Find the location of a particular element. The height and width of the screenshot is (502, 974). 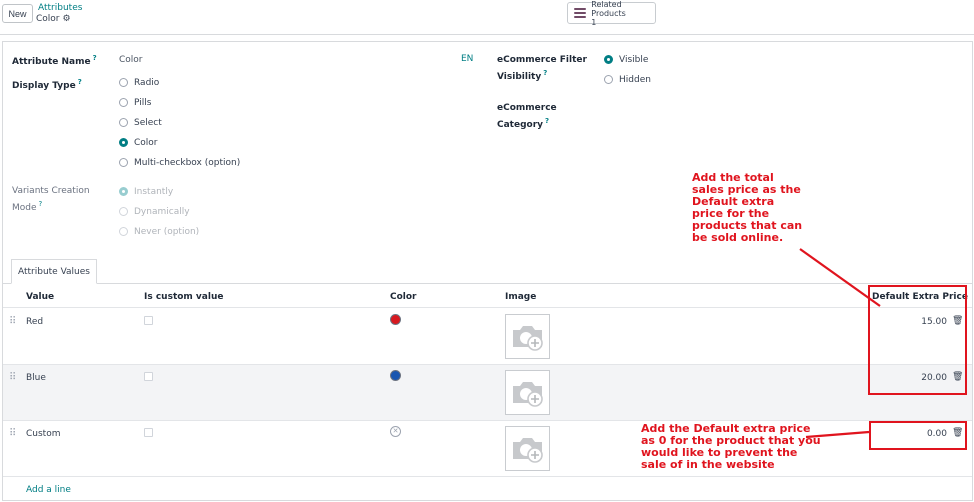

radio-option-select: Select is located at coordinates (179, 122).